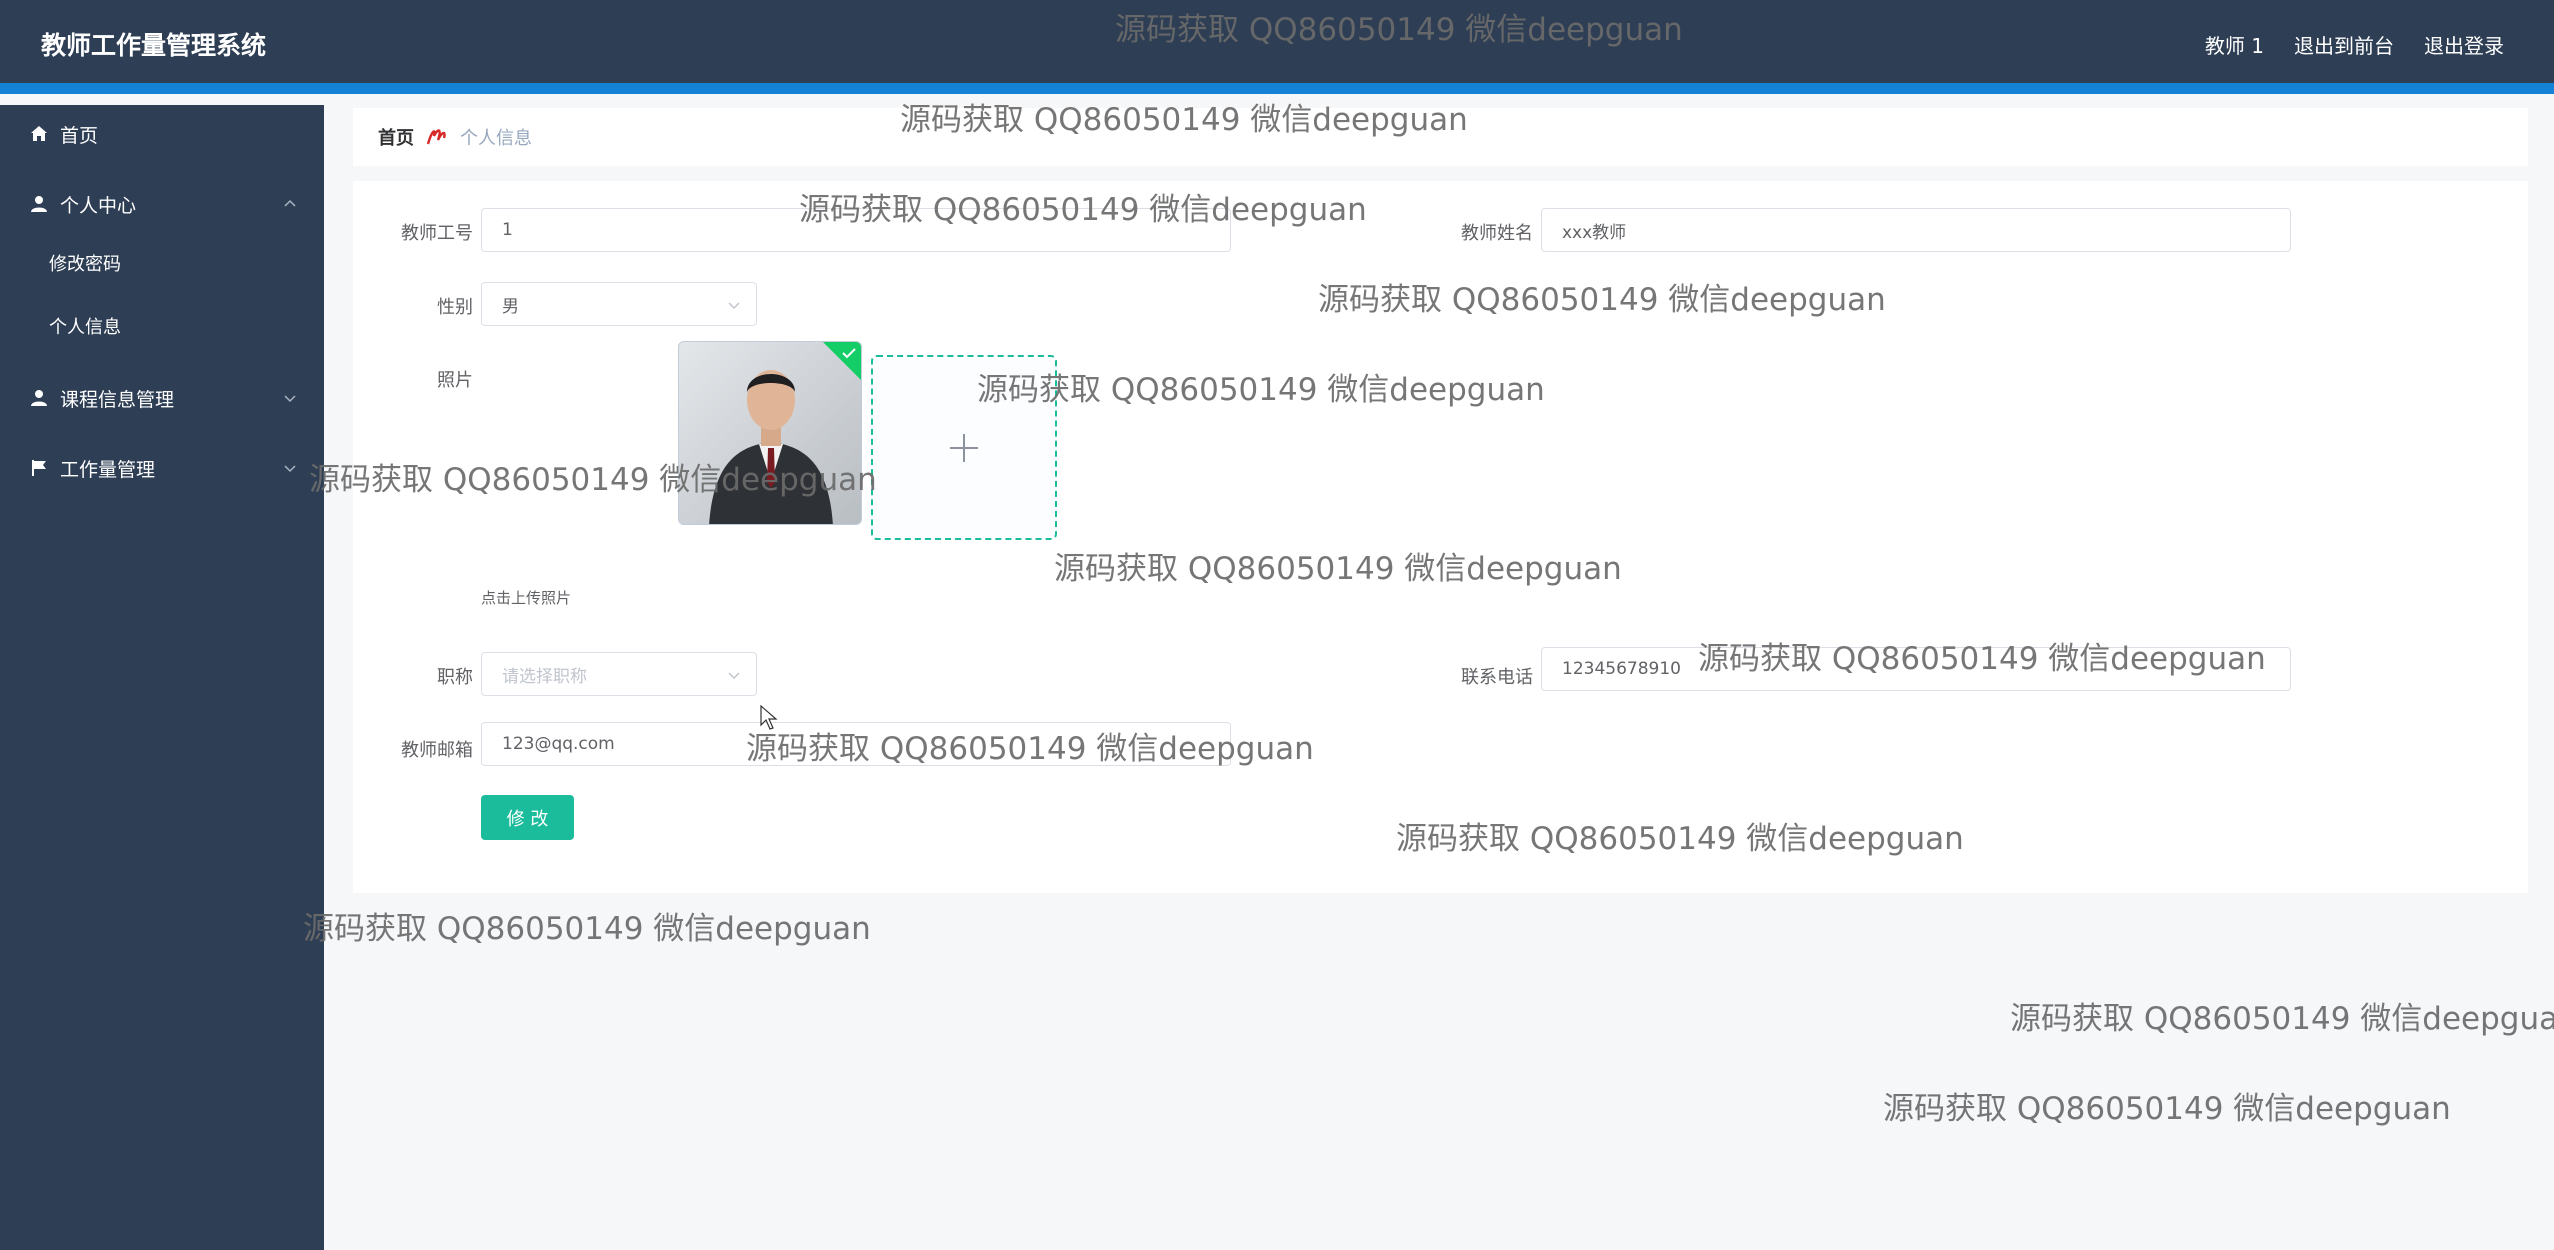  What do you see at coordinates (39, 468) in the screenshot?
I see `flag-icon` at bounding box center [39, 468].